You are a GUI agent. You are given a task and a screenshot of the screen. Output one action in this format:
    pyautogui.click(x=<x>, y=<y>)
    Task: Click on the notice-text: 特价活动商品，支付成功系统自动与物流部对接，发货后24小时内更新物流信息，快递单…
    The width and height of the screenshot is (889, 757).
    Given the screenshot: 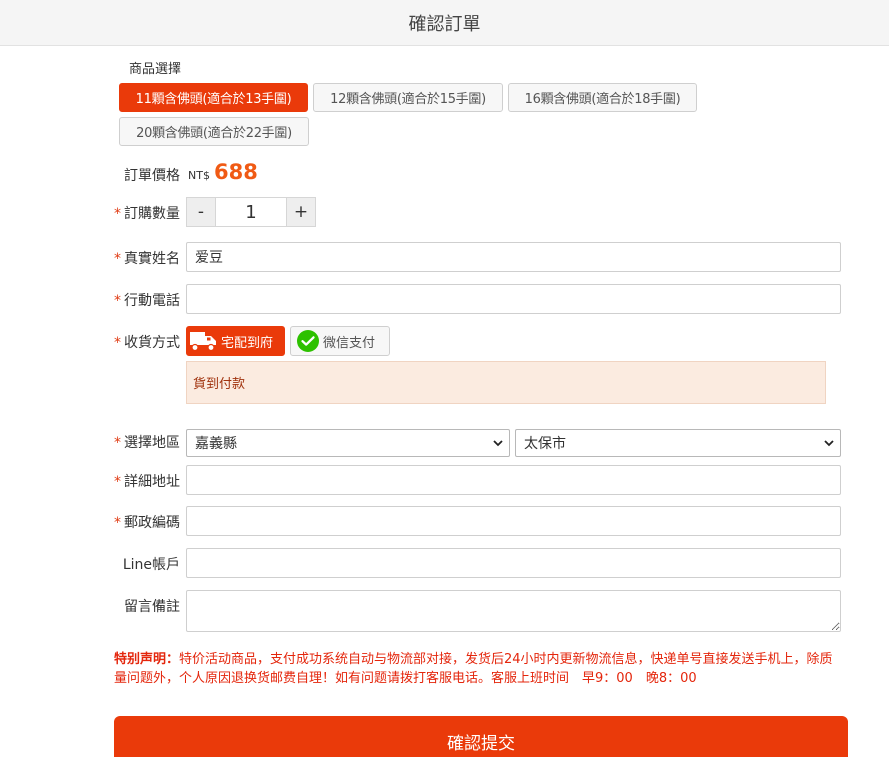 What is the action you would take?
    pyautogui.click(x=473, y=669)
    